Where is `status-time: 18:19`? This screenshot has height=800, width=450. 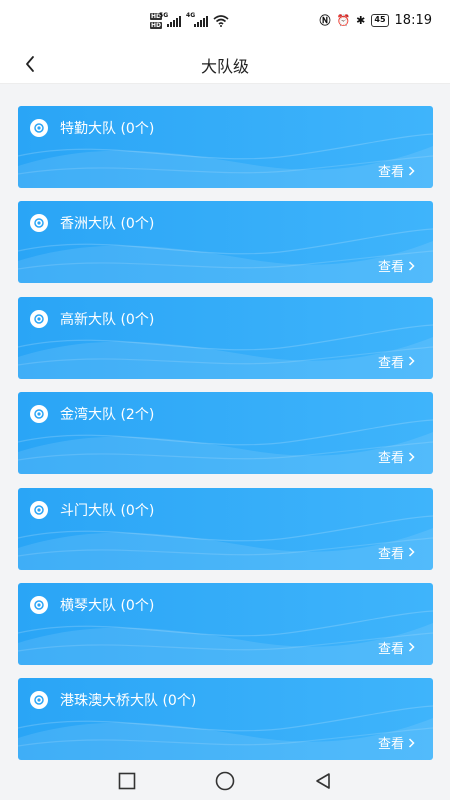
status-time: 18:19 is located at coordinates (413, 20).